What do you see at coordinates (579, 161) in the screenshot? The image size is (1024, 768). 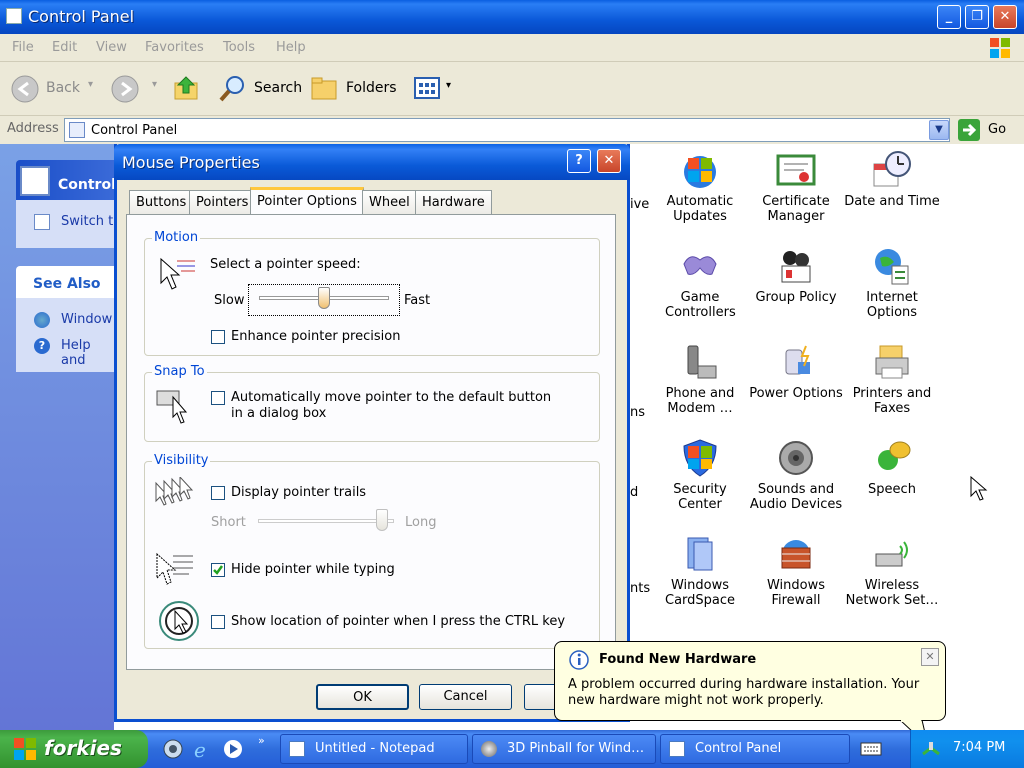 I see `help-button: ?` at bounding box center [579, 161].